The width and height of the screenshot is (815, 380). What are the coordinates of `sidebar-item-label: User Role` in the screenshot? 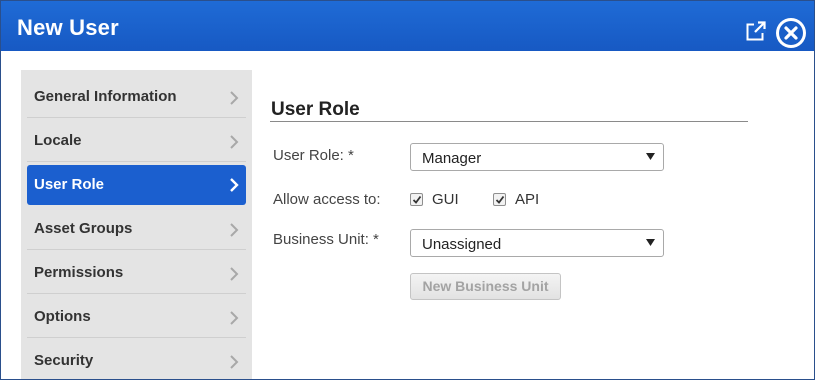 It's located at (69, 184).